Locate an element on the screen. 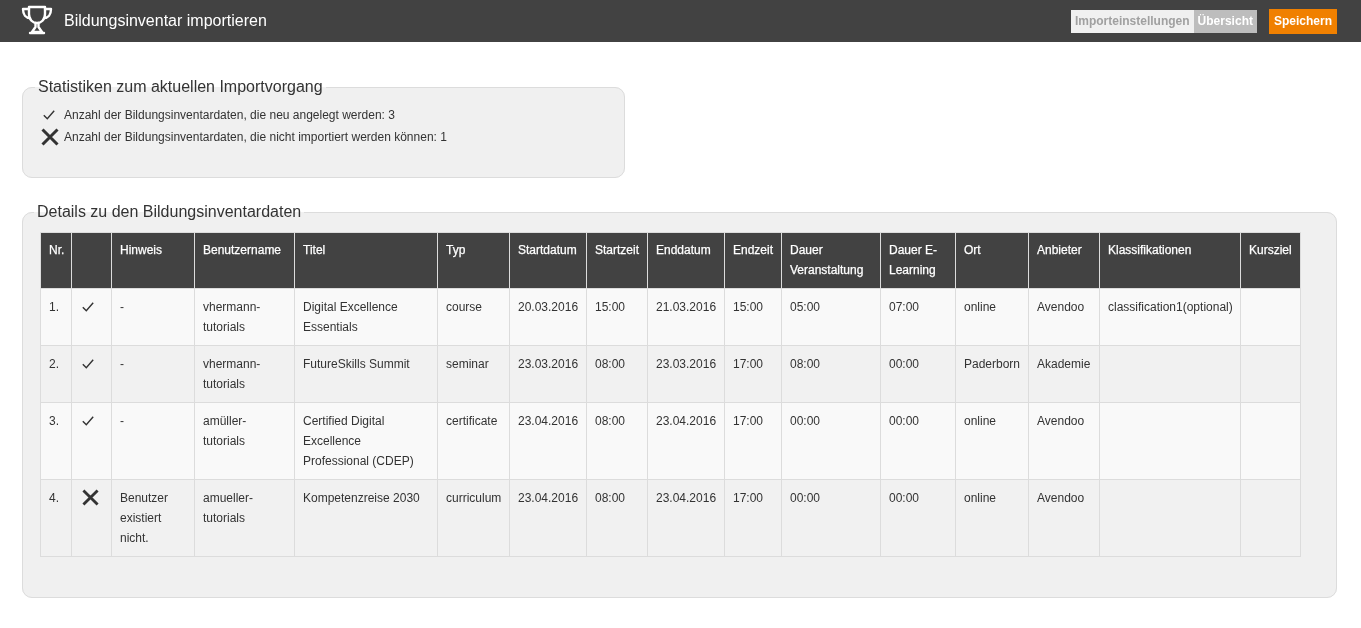 The image size is (1361, 628). table-cell: 07:00 is located at coordinates (918, 317).